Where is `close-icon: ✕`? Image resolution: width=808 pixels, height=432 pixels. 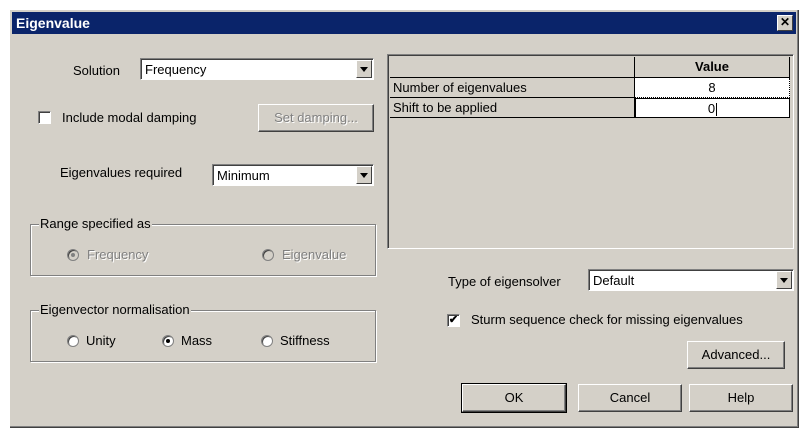
close-icon: ✕ is located at coordinates (785, 22).